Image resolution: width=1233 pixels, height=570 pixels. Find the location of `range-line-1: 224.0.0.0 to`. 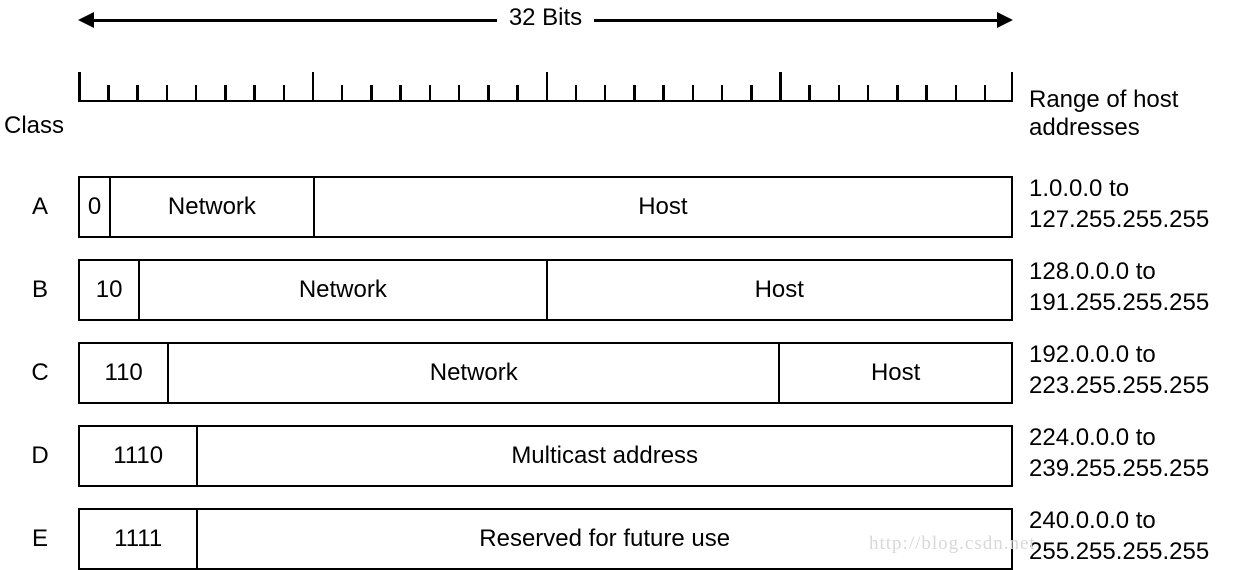

range-line-1: 224.0.0.0 to is located at coordinates (1092, 437).